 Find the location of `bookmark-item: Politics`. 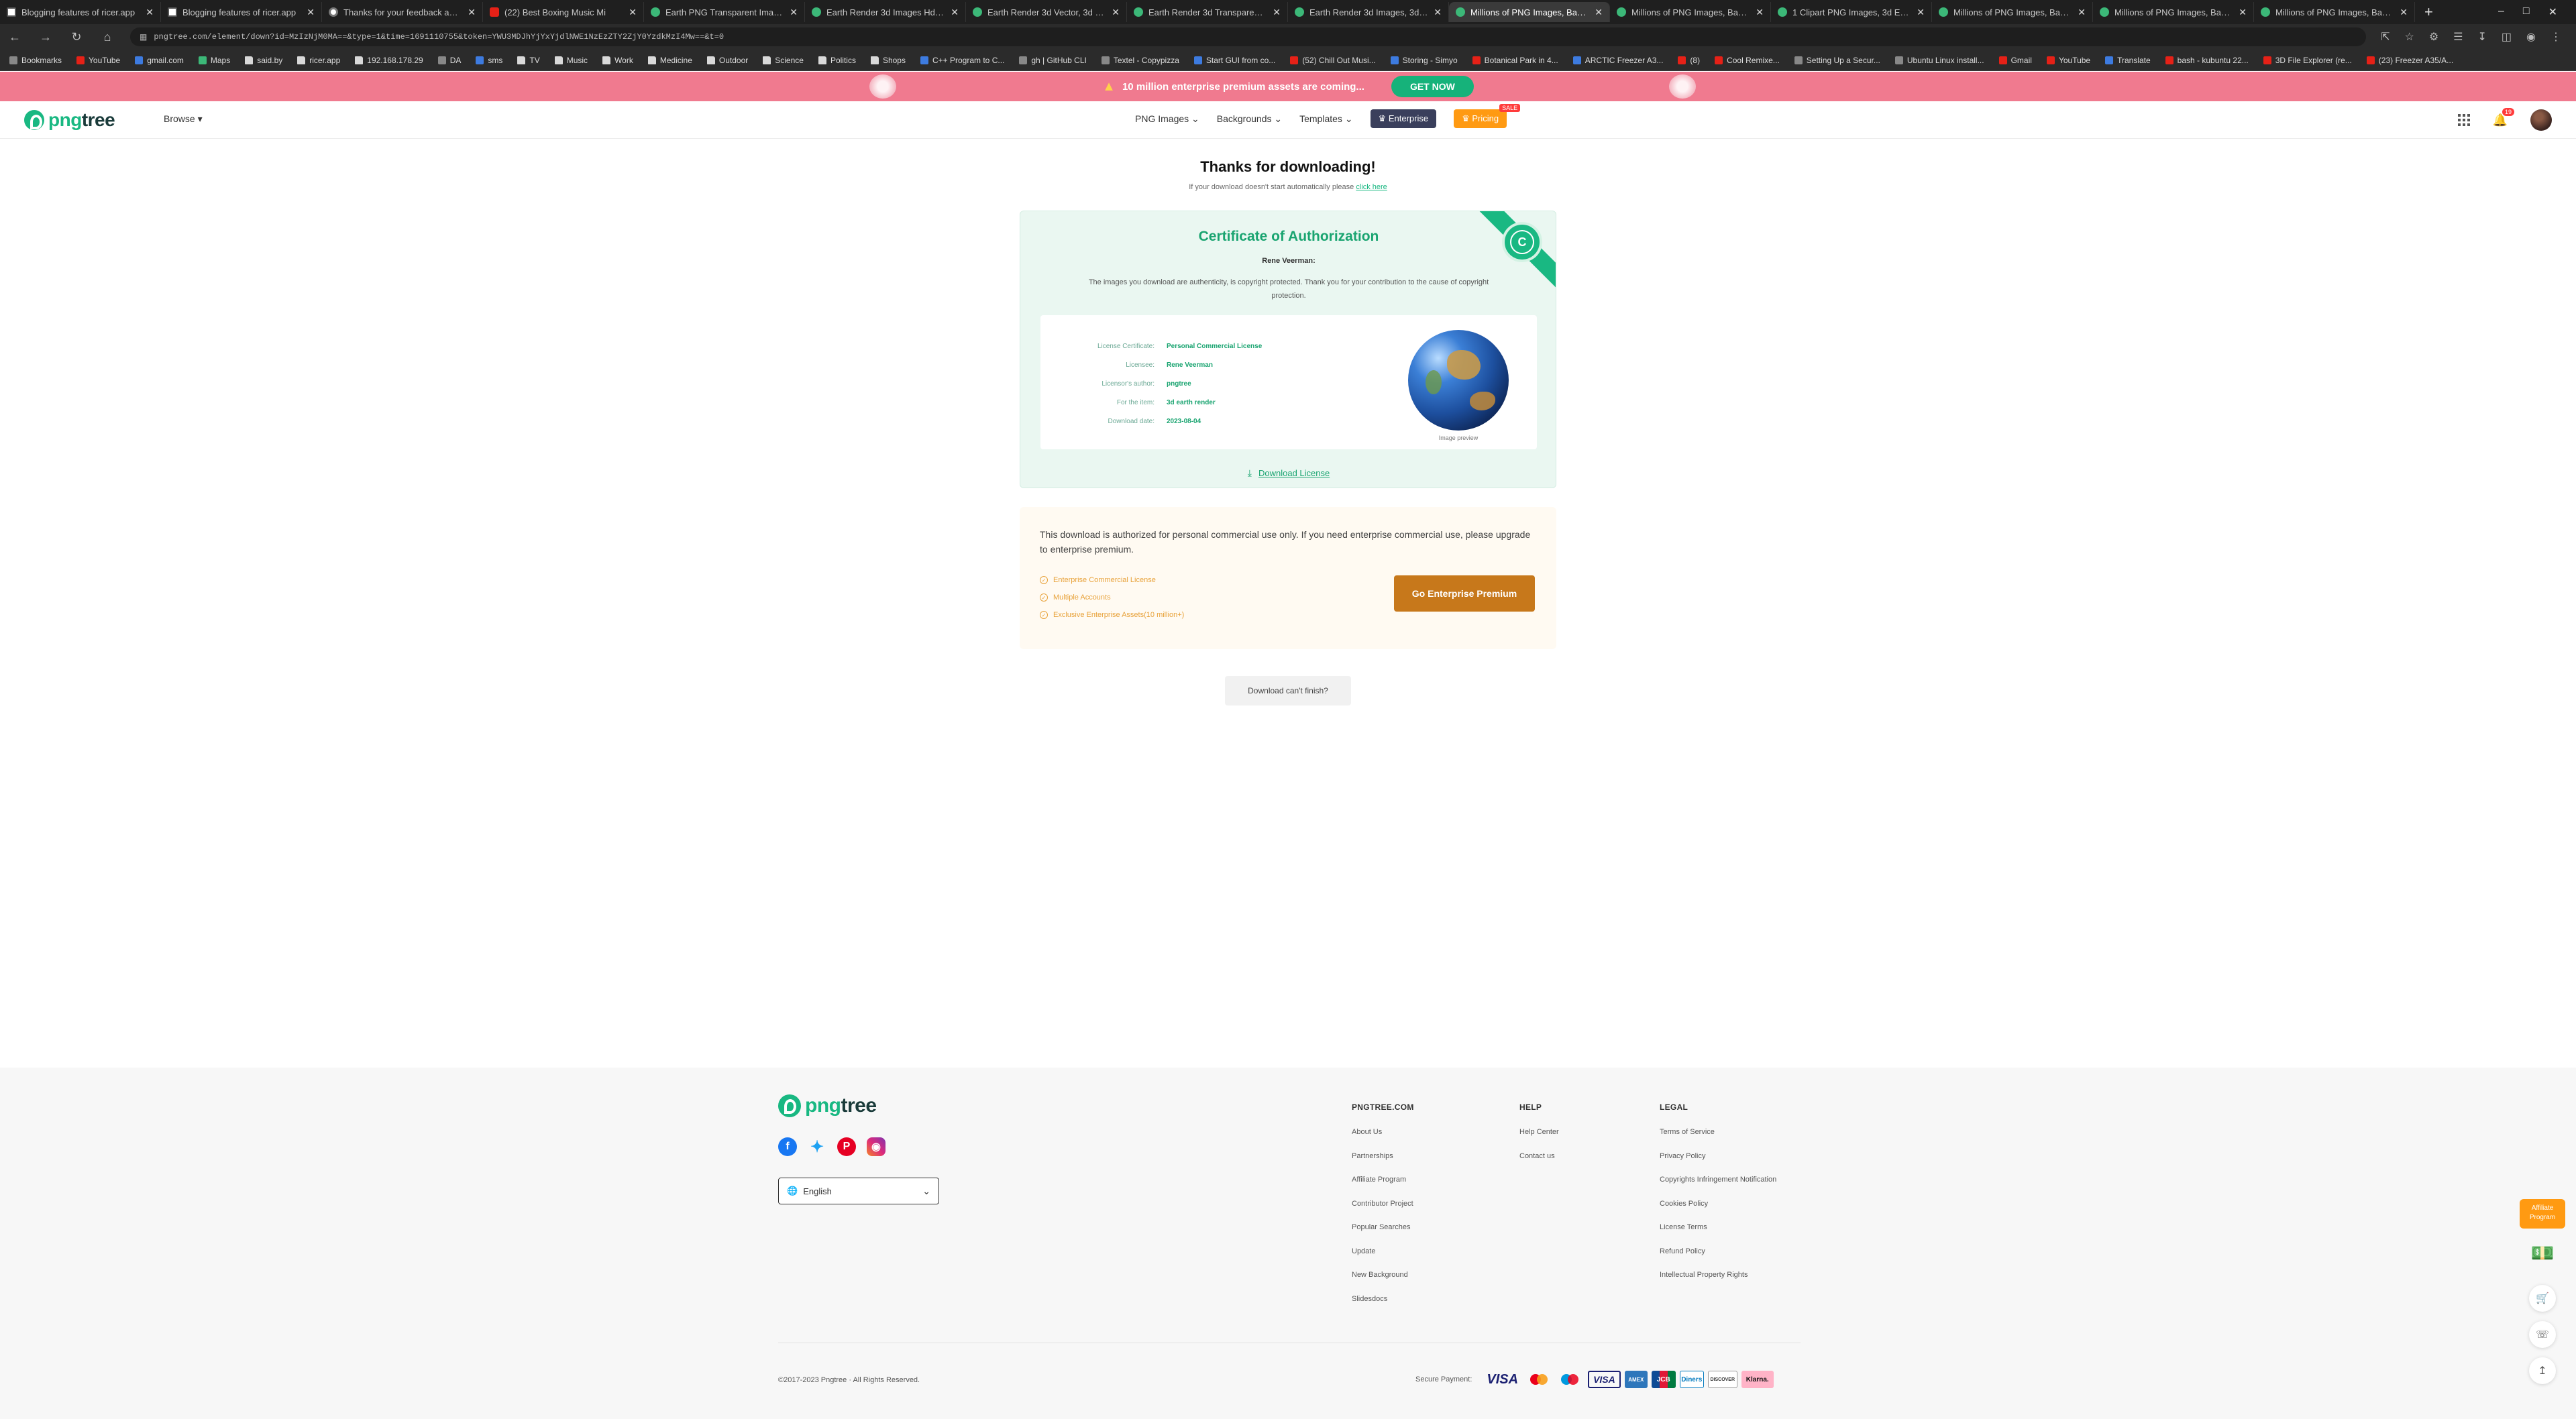

bookmark-item: Politics is located at coordinates (837, 61).